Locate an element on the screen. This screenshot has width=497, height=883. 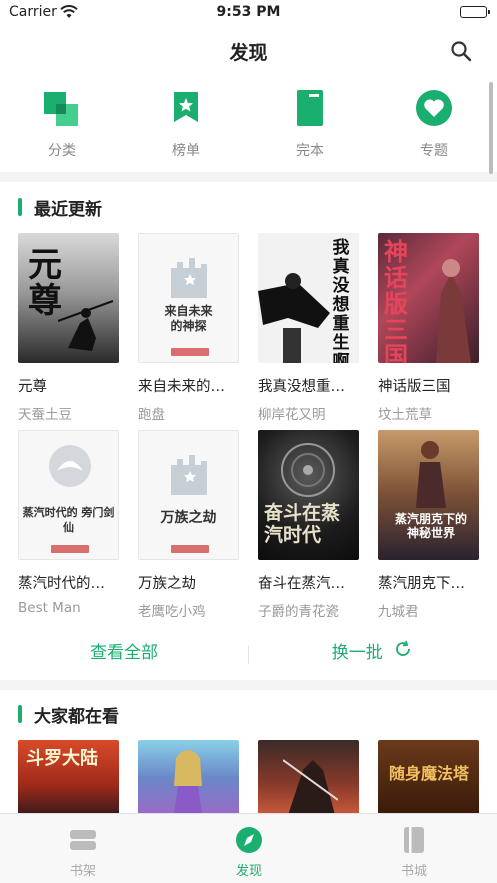
quick-item-topic: 专题 is located at coordinates (434, 121).